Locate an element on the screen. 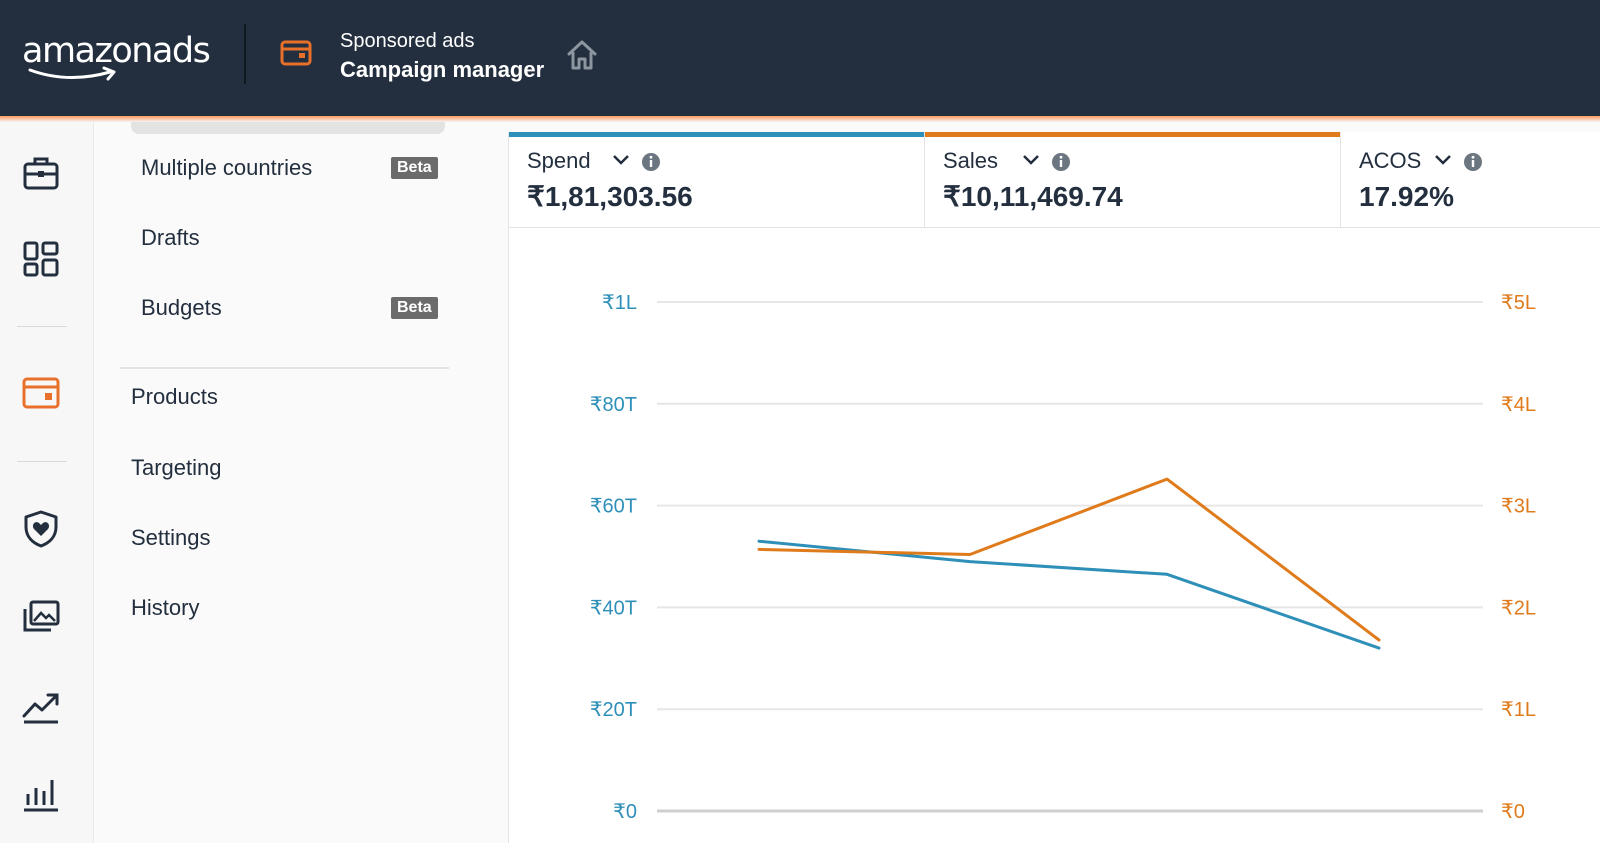 This screenshot has width=1600, height=843. icon-rail is located at coordinates (47, 482).